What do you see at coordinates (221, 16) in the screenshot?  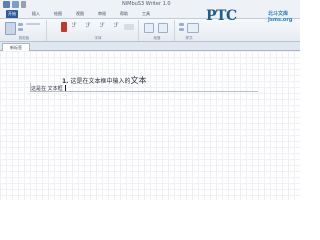 I see `watermark-brand: PTC` at bounding box center [221, 16].